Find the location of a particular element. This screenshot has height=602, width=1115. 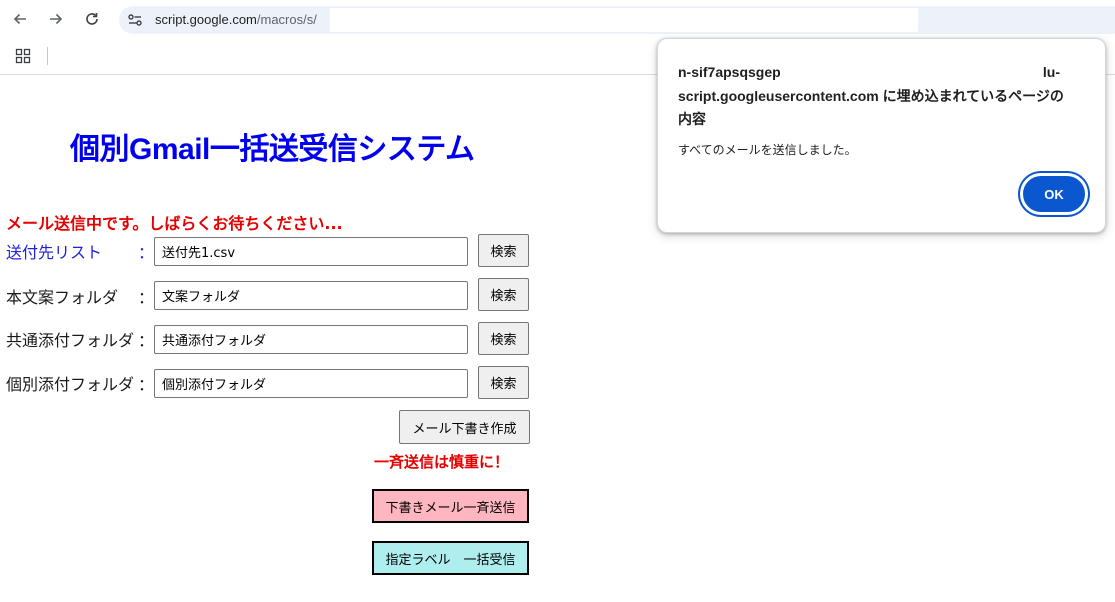

recipient-list-label: 送付先リスト is located at coordinates (54, 252).